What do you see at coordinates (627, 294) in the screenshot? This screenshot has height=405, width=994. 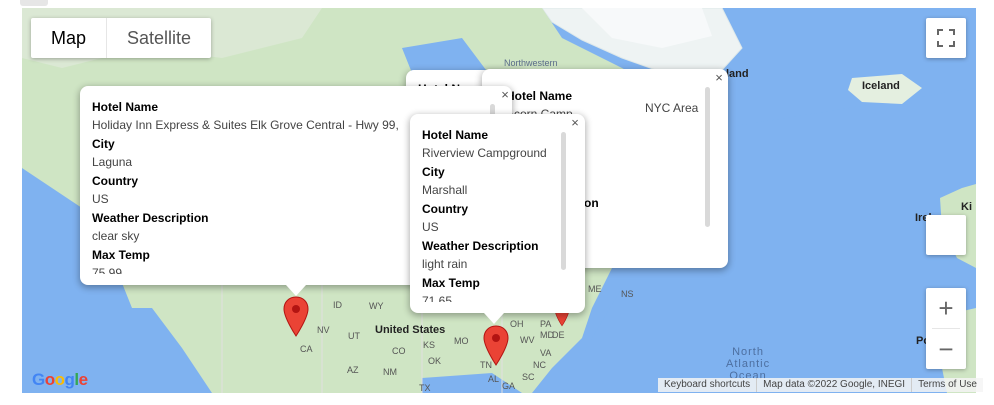 I see `label-state: NS` at bounding box center [627, 294].